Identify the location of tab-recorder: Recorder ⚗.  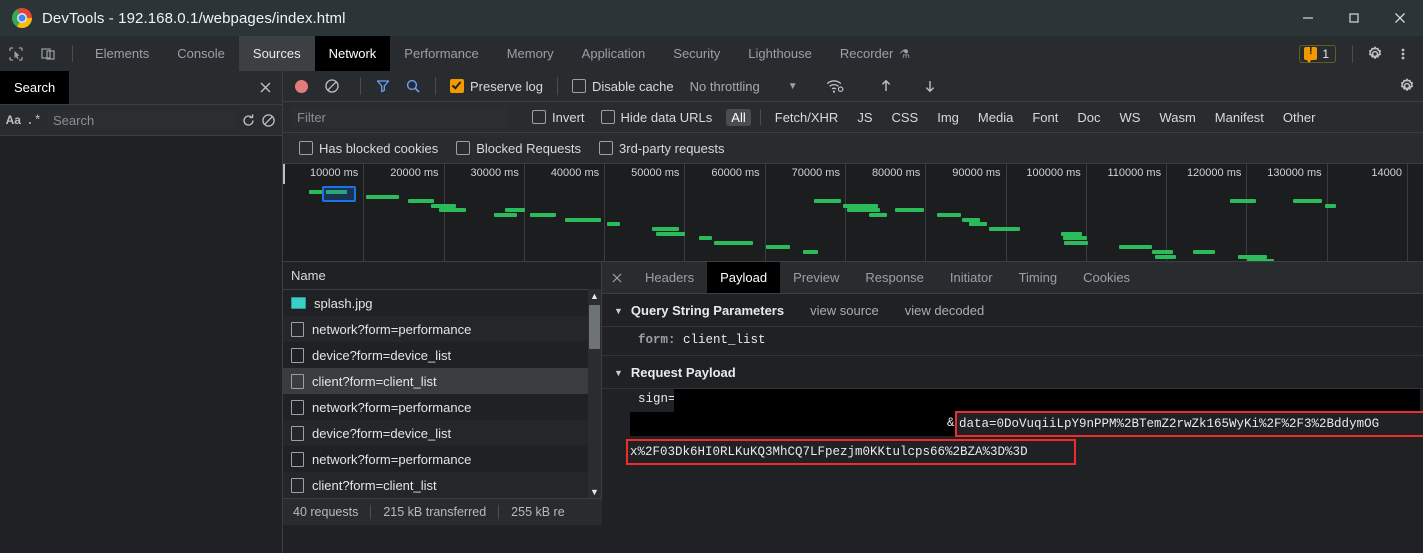
(875, 53).